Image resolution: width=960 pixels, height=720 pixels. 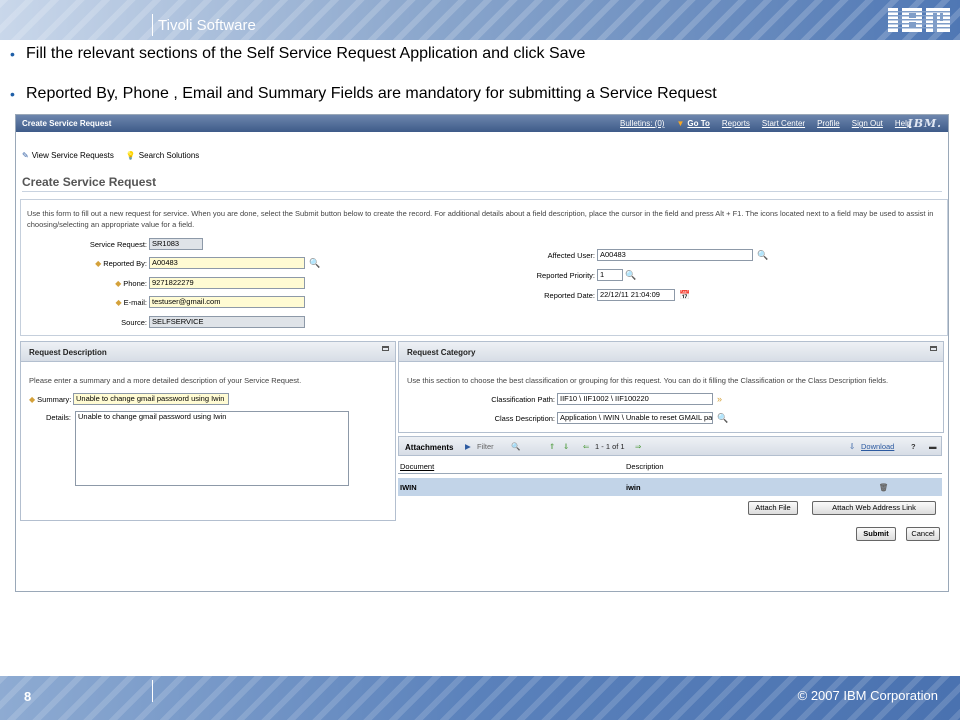 I want to click on document-cell: IWIN, so click(x=511, y=487).